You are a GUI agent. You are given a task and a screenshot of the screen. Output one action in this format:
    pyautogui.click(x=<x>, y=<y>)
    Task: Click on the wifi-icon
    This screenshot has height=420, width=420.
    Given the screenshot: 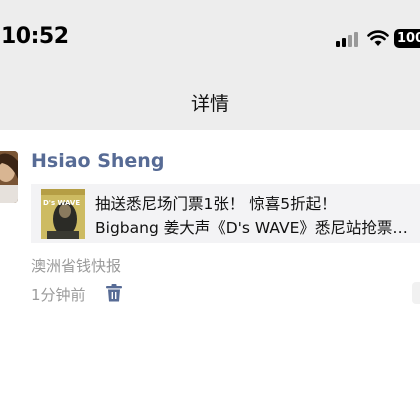 What is the action you would take?
    pyautogui.click(x=378, y=38)
    